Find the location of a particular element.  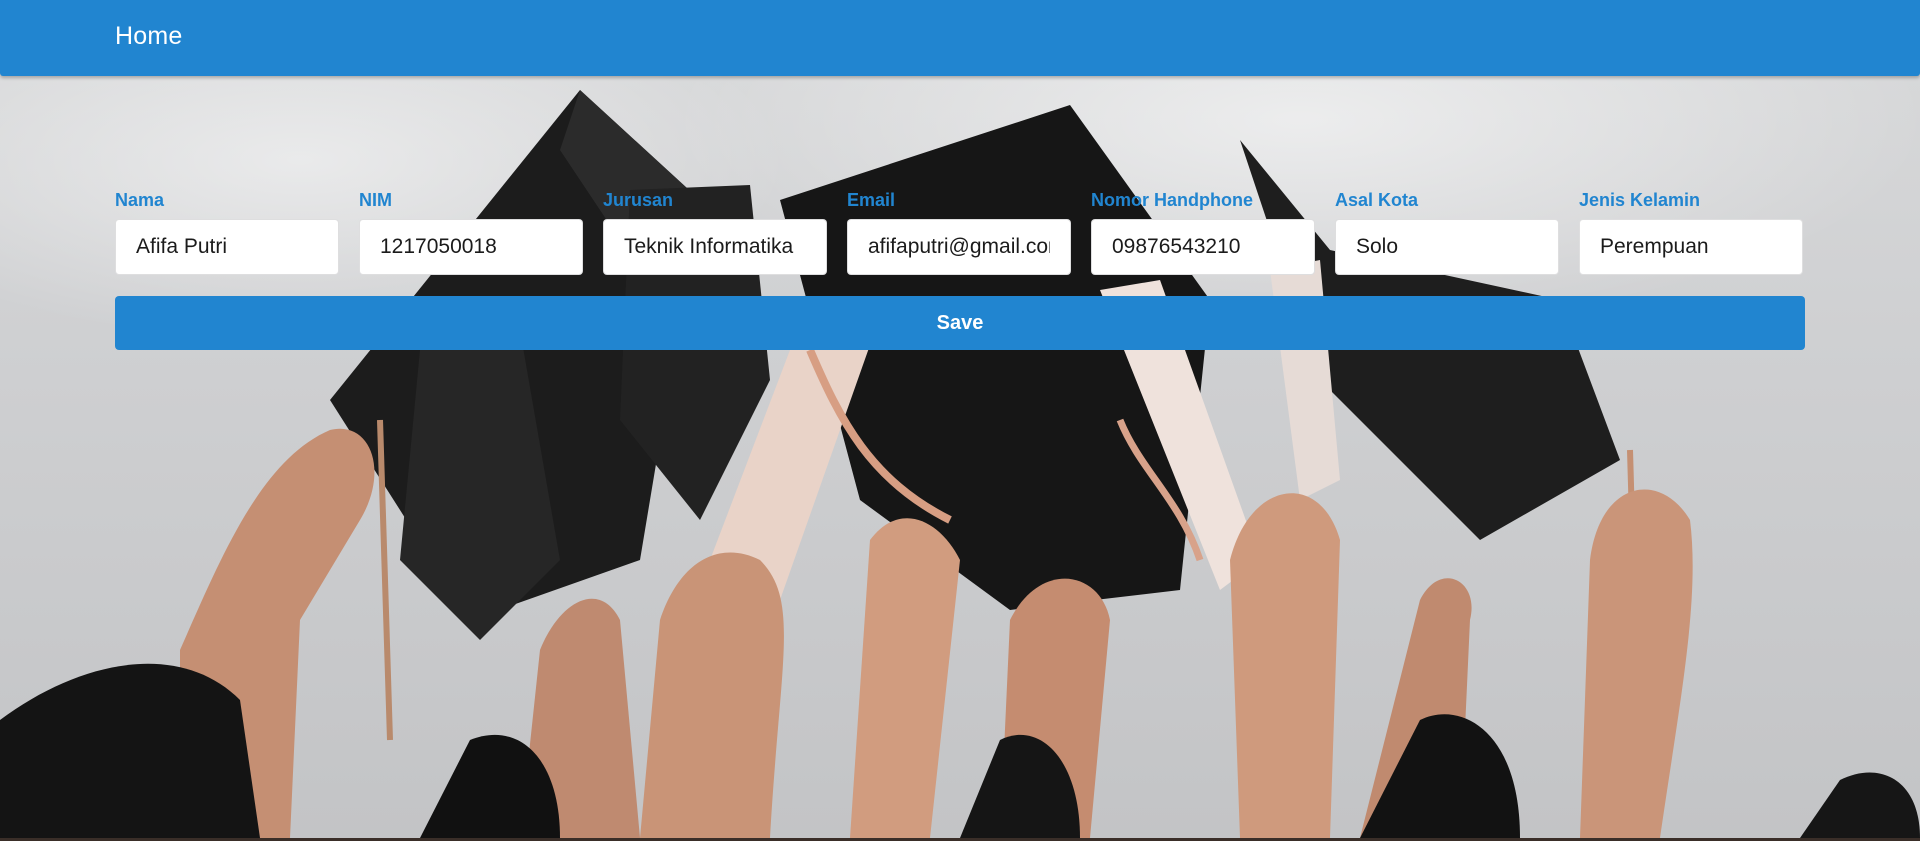

save-button: Save is located at coordinates (960, 323).